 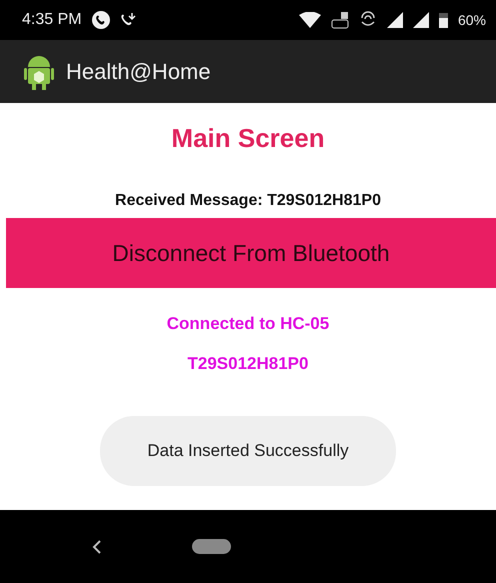 What do you see at coordinates (251, 253) in the screenshot?
I see `disconnect-button: Disconnect From Bluetooth` at bounding box center [251, 253].